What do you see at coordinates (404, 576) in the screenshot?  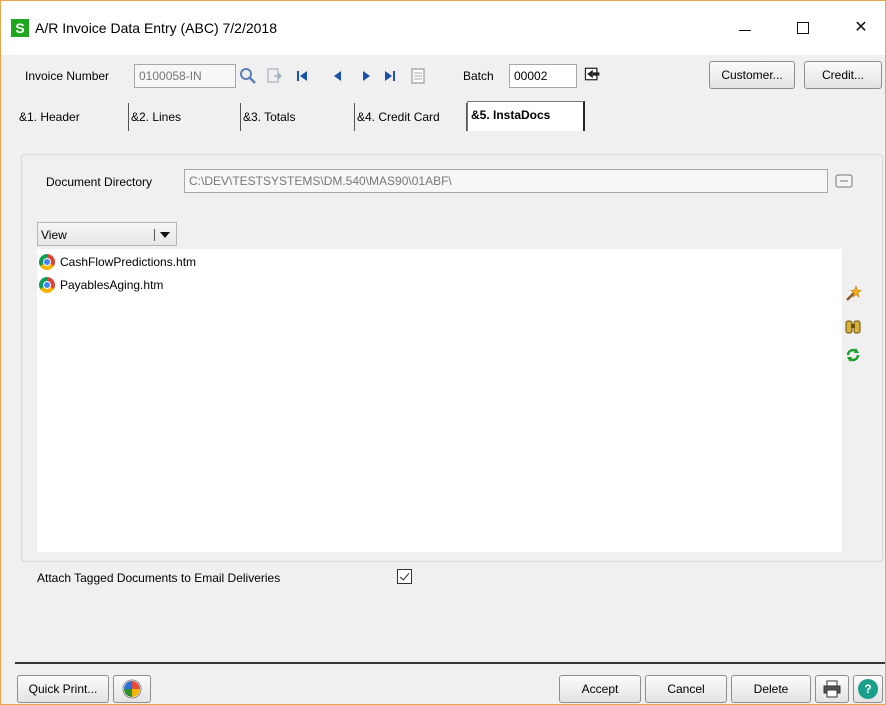 I see `attach-documents-checkbox` at bounding box center [404, 576].